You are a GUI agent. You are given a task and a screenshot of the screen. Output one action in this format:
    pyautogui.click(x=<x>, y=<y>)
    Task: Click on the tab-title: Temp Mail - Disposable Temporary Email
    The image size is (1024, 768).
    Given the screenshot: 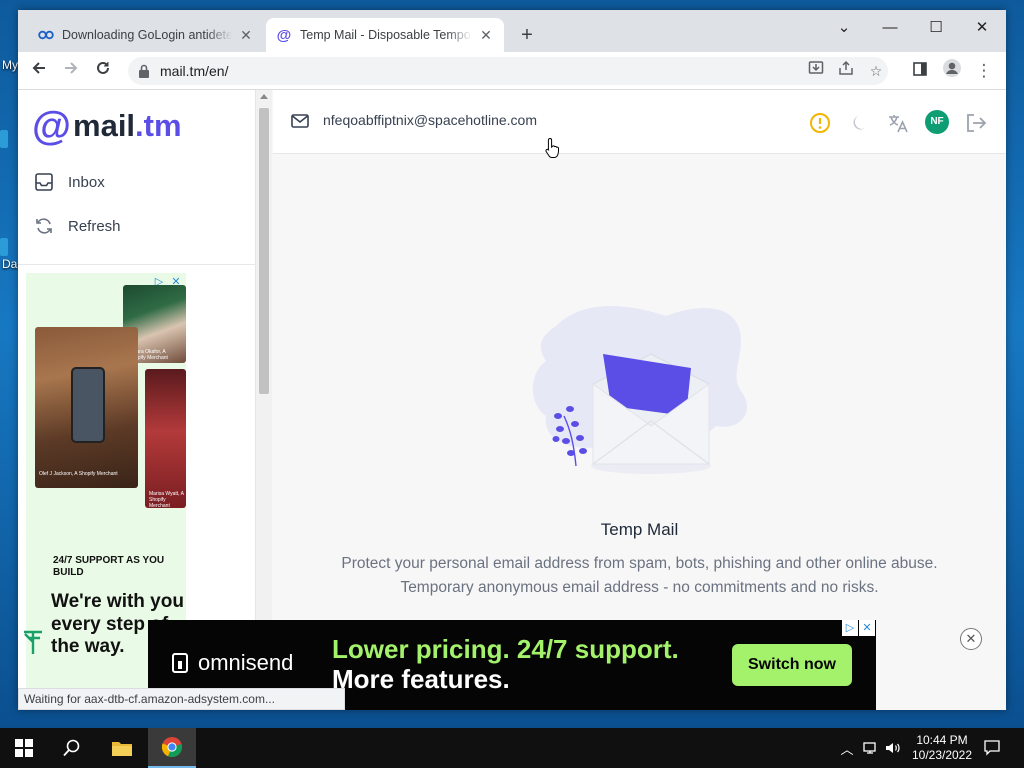 What is the action you would take?
    pyautogui.click(x=386, y=35)
    